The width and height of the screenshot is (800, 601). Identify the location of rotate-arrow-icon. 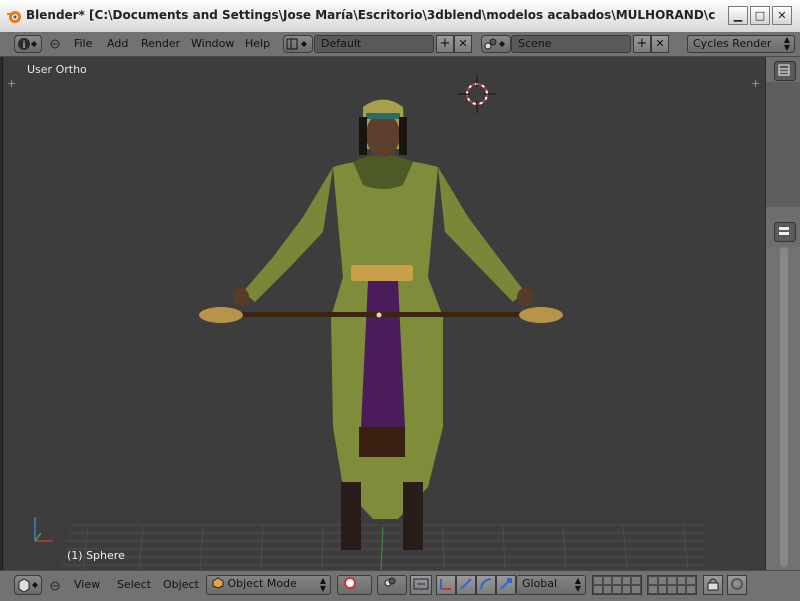
(466, 584).